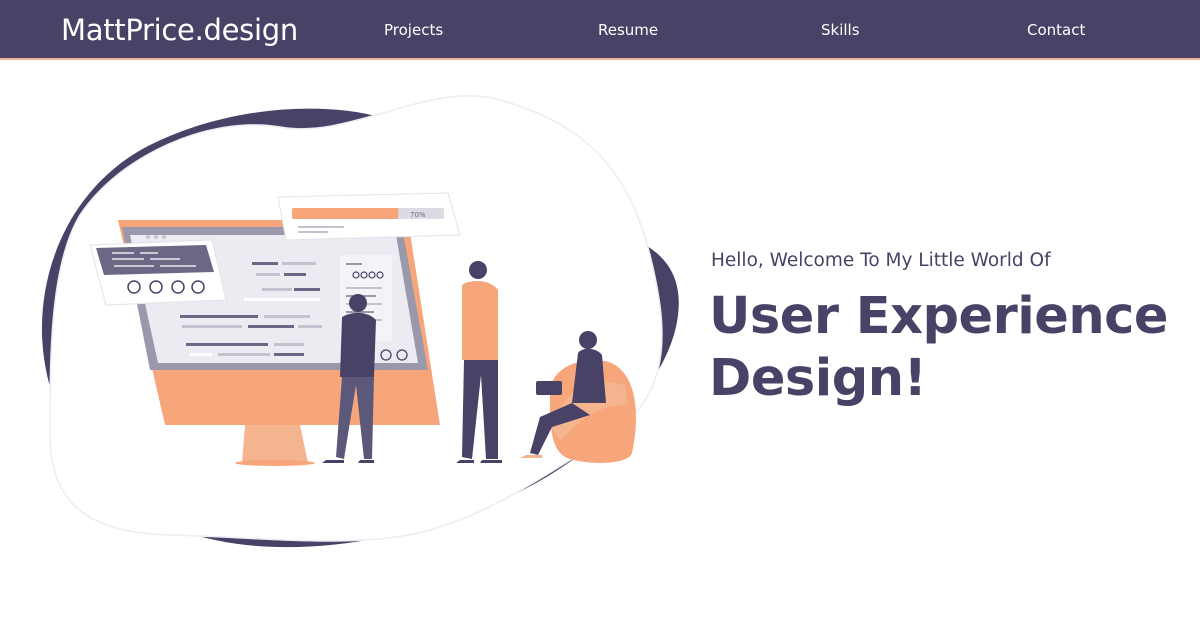  What do you see at coordinates (628, 30) in the screenshot?
I see `nav-link-resume: Resume` at bounding box center [628, 30].